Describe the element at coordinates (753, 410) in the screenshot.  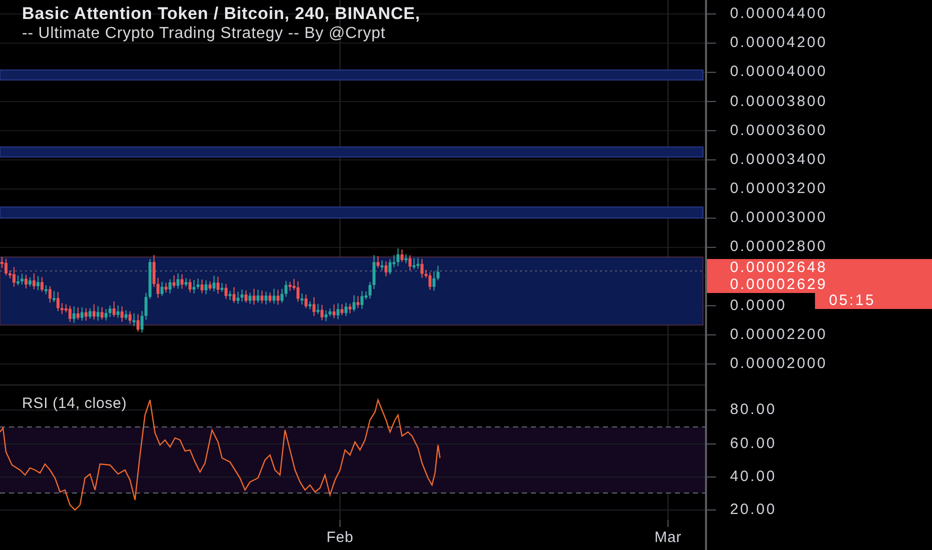
I see `rsi-axis-label: 80.00` at that location.